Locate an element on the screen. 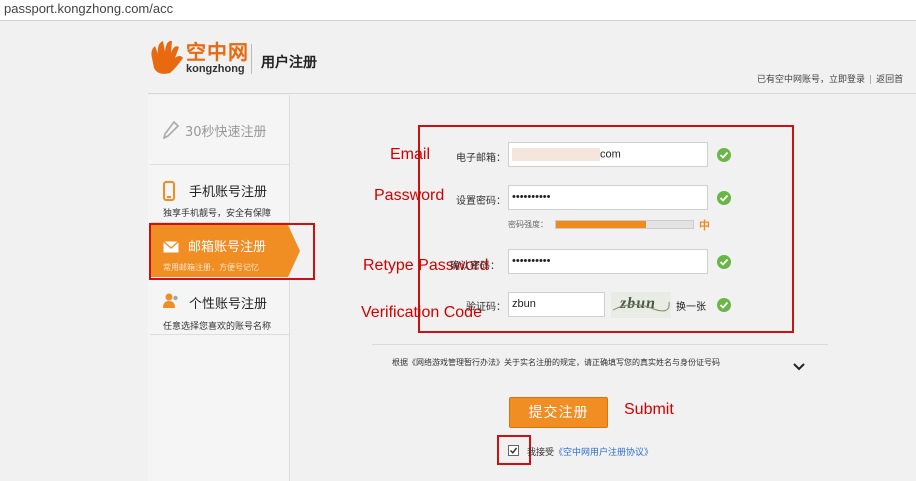  top-links: 已有空中网账号，立即登录 | 返回首 is located at coordinates (830, 78).